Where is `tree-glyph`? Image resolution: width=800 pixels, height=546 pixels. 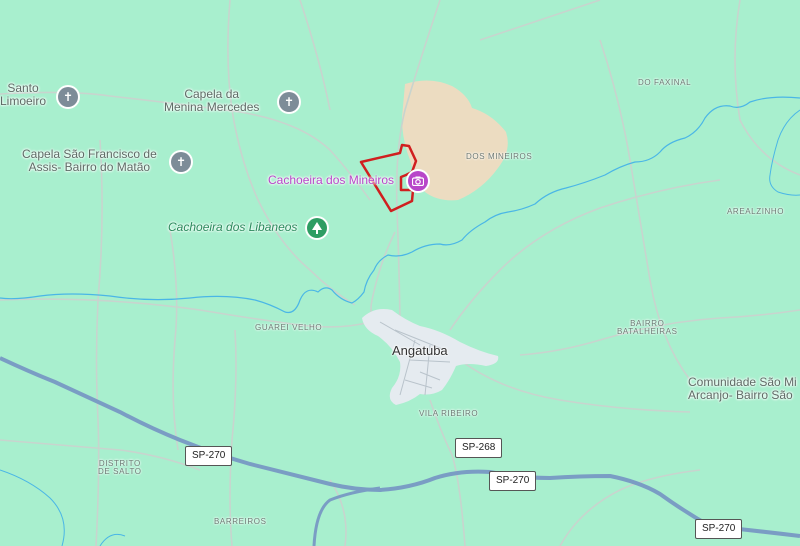
tree-glyph is located at coordinates (317, 228).